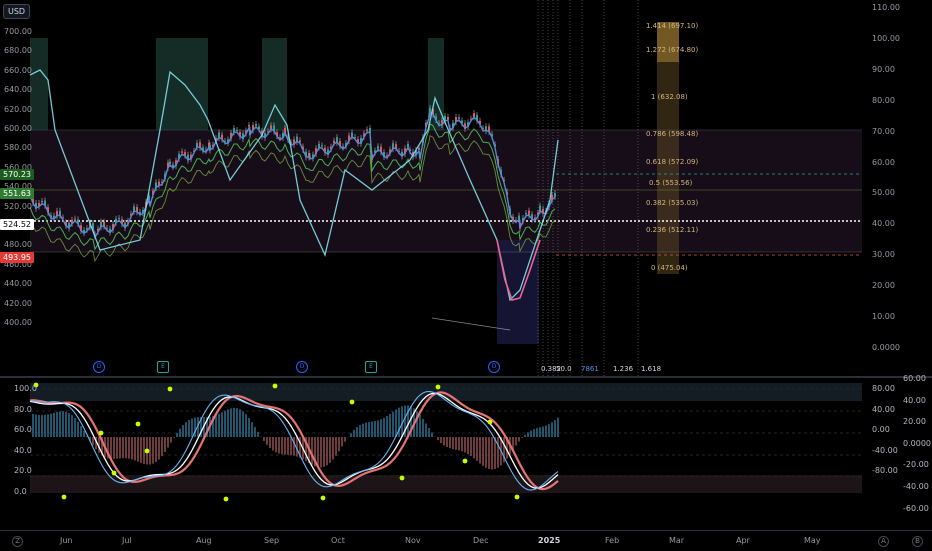  I want to click on currency-button: USD, so click(16, 11).